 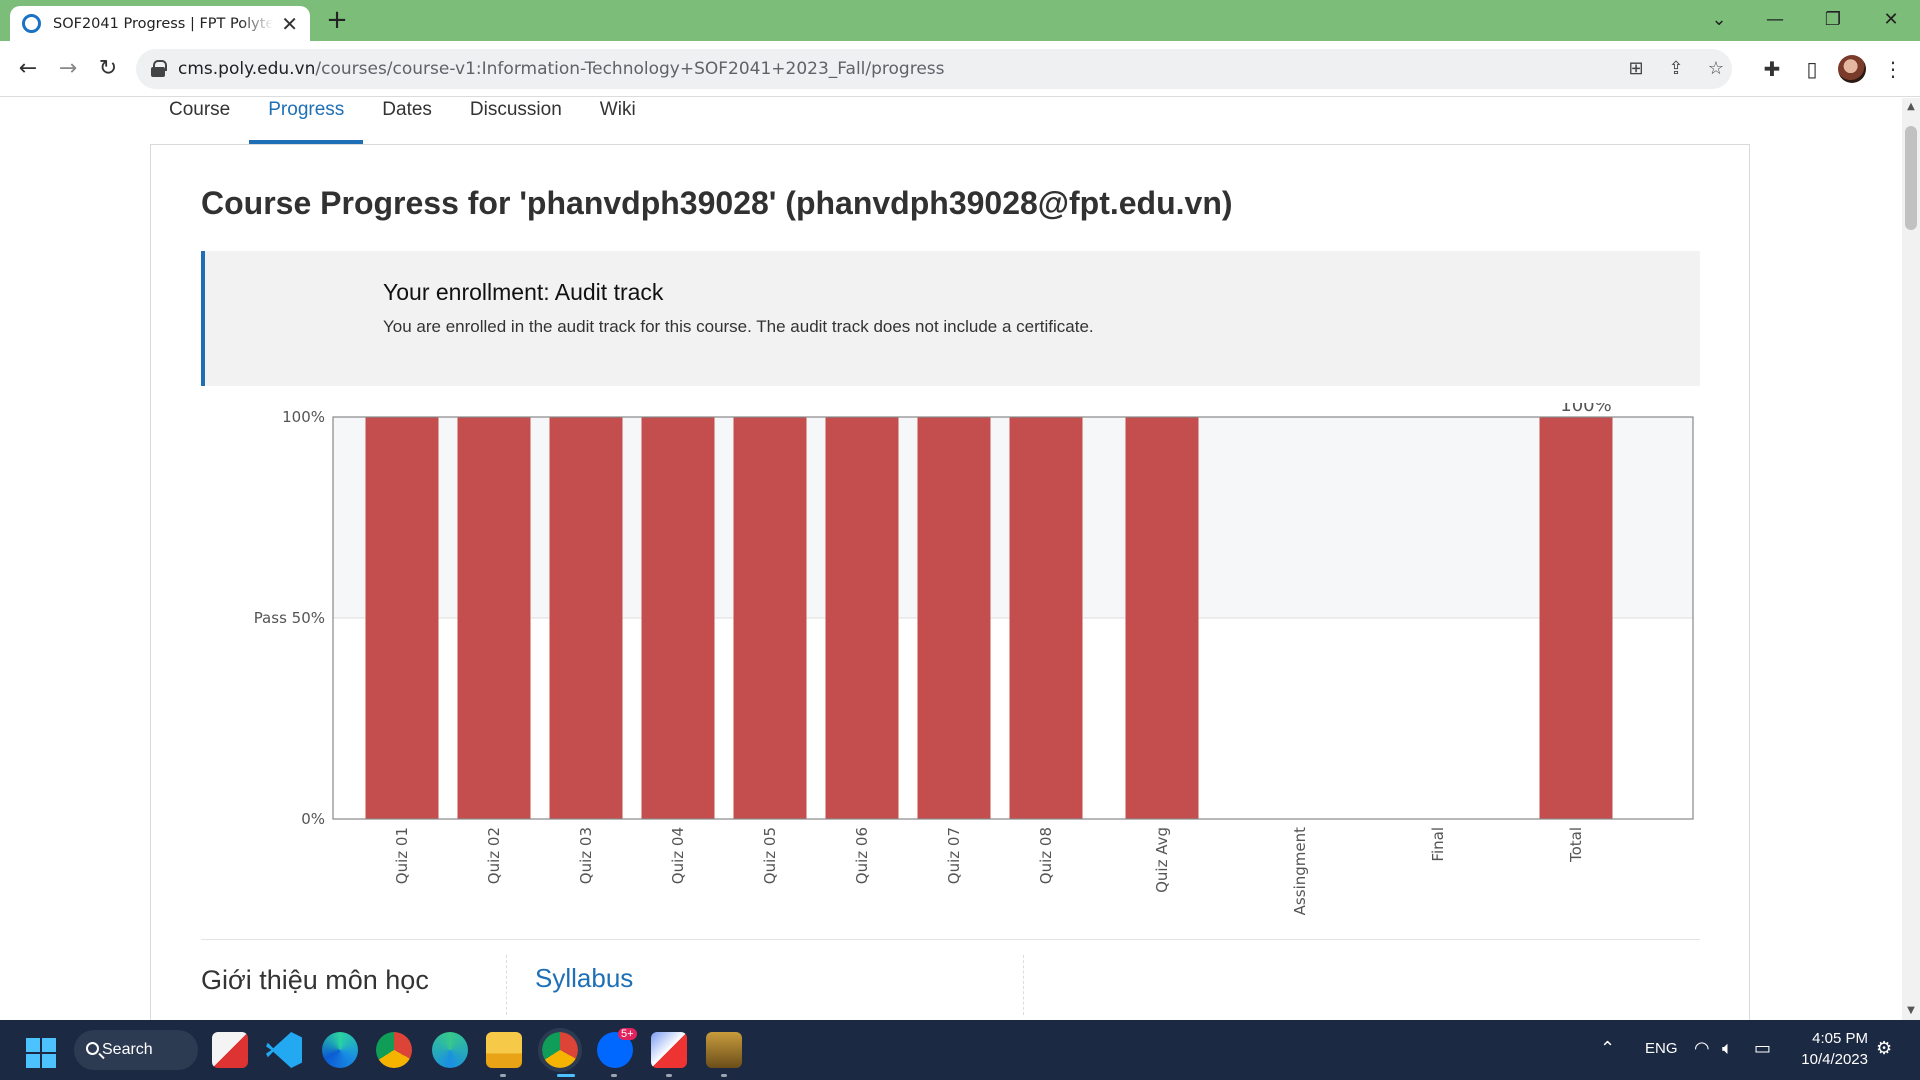 I want to click on x-tick-label: Quiz 07, so click(x=954, y=855).